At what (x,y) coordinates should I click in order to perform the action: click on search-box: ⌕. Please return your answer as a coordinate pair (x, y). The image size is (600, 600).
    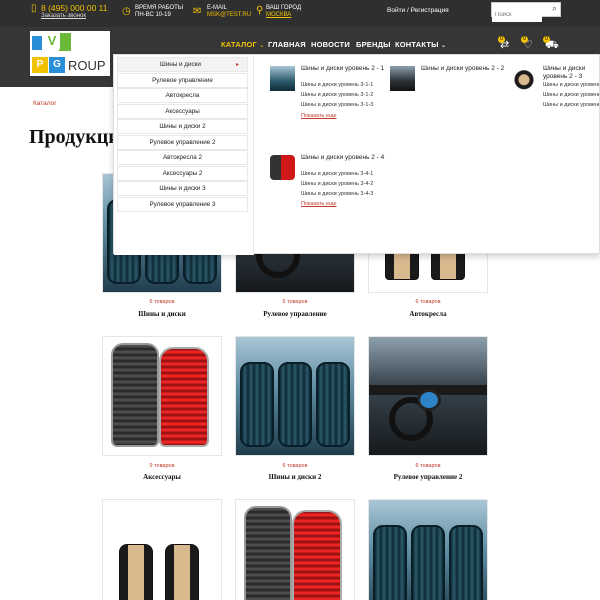
    Looking at the image, I should click on (526, 12).